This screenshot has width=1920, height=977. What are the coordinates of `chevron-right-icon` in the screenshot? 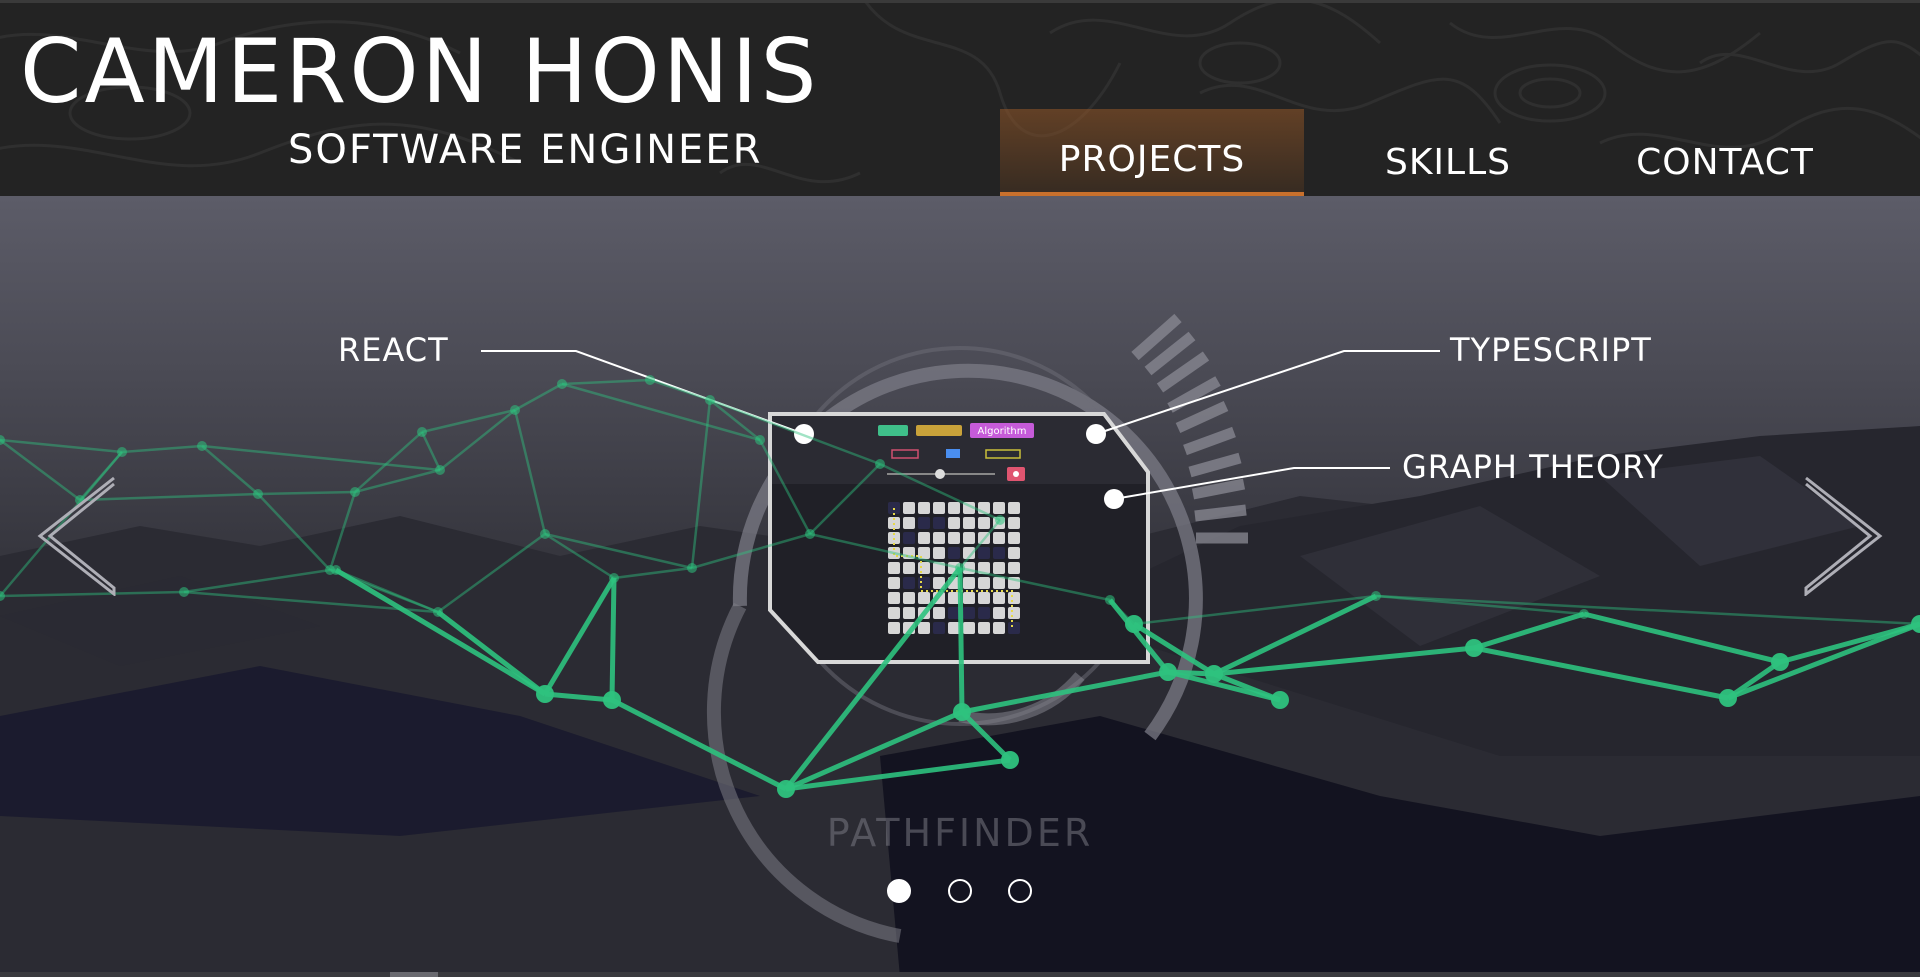 It's located at (1843, 537).